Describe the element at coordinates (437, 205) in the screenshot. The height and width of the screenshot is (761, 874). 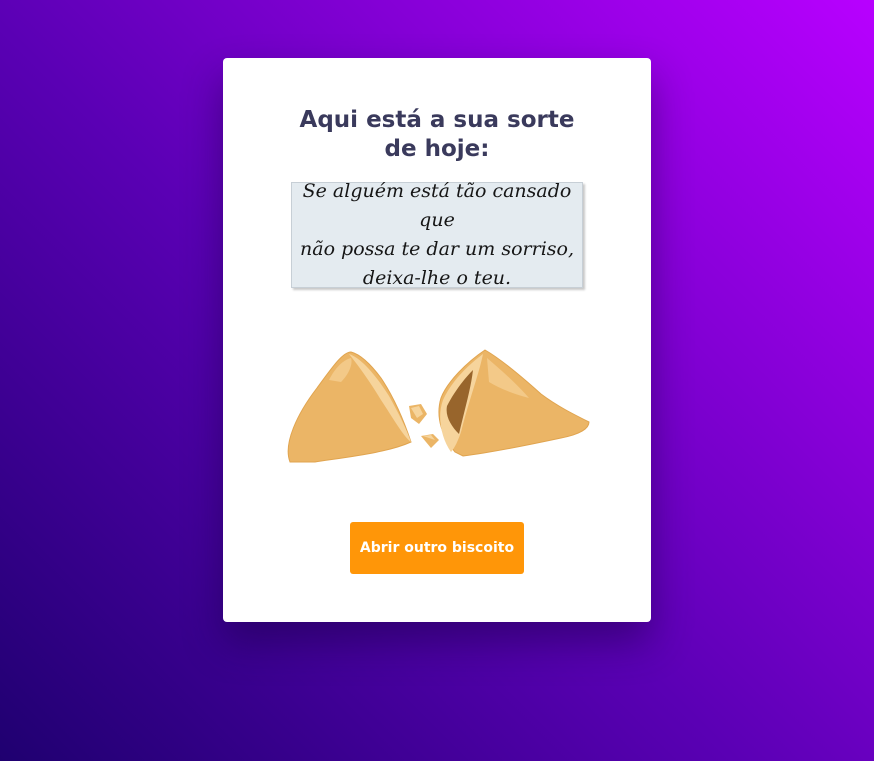
I see `fortune-line: Se alguém está tão cansado que` at that location.